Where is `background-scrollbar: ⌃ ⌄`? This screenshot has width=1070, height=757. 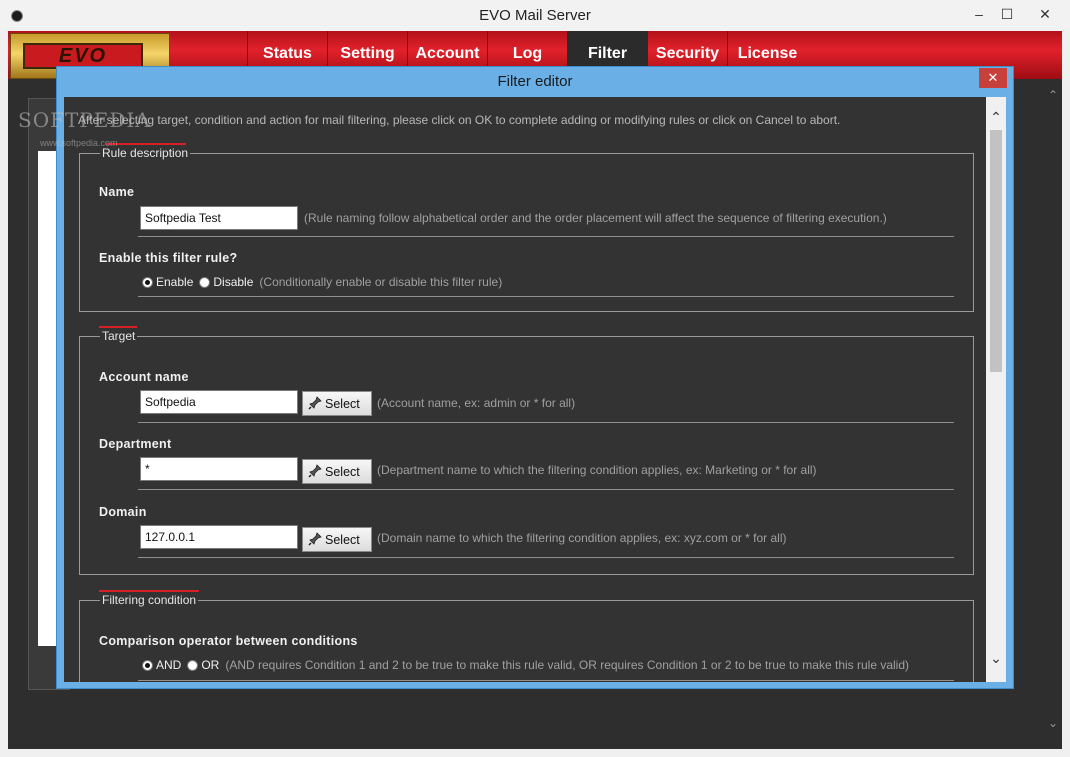
background-scrollbar: ⌃ ⌄ is located at coordinates (1053, 413).